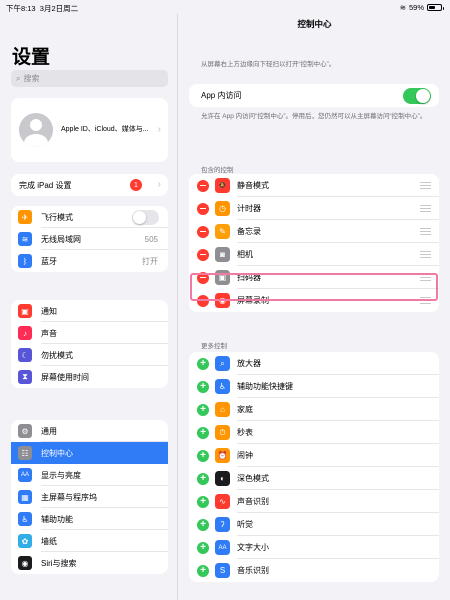 The height and width of the screenshot is (600, 450). Describe the element at coordinates (253, 501) in the screenshot. I see `control-label: 声音识别` at that location.